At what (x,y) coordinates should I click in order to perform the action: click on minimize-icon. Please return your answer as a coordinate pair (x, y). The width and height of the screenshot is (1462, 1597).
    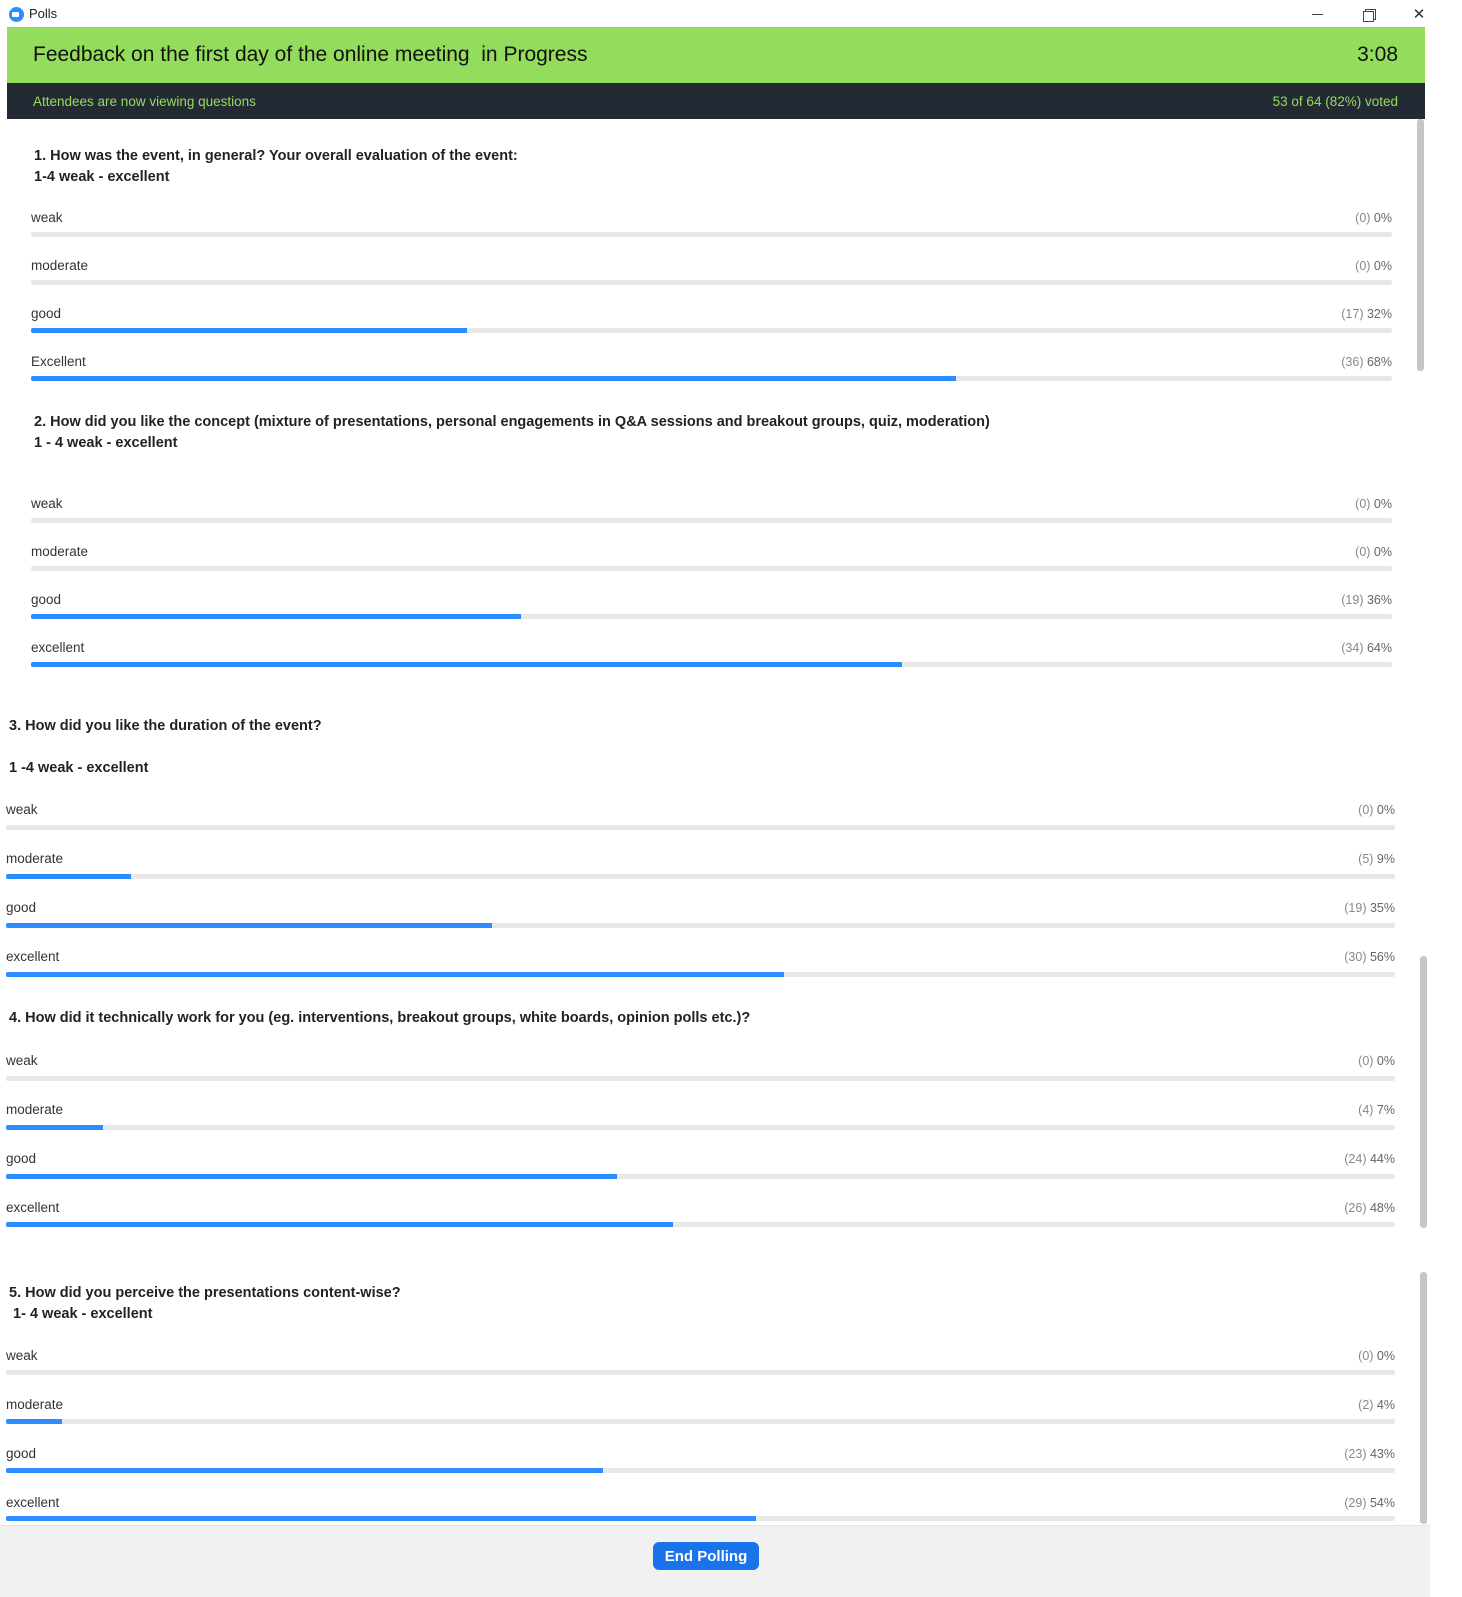
    Looking at the image, I should click on (1317, 14).